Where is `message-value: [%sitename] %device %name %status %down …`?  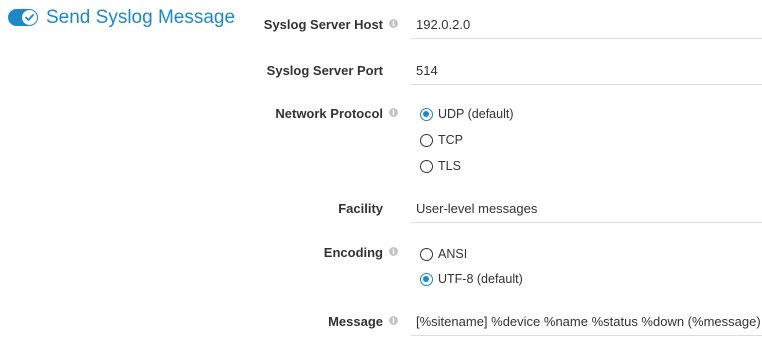 message-value: [%sitename] %device %name %status %down … is located at coordinates (588, 321).